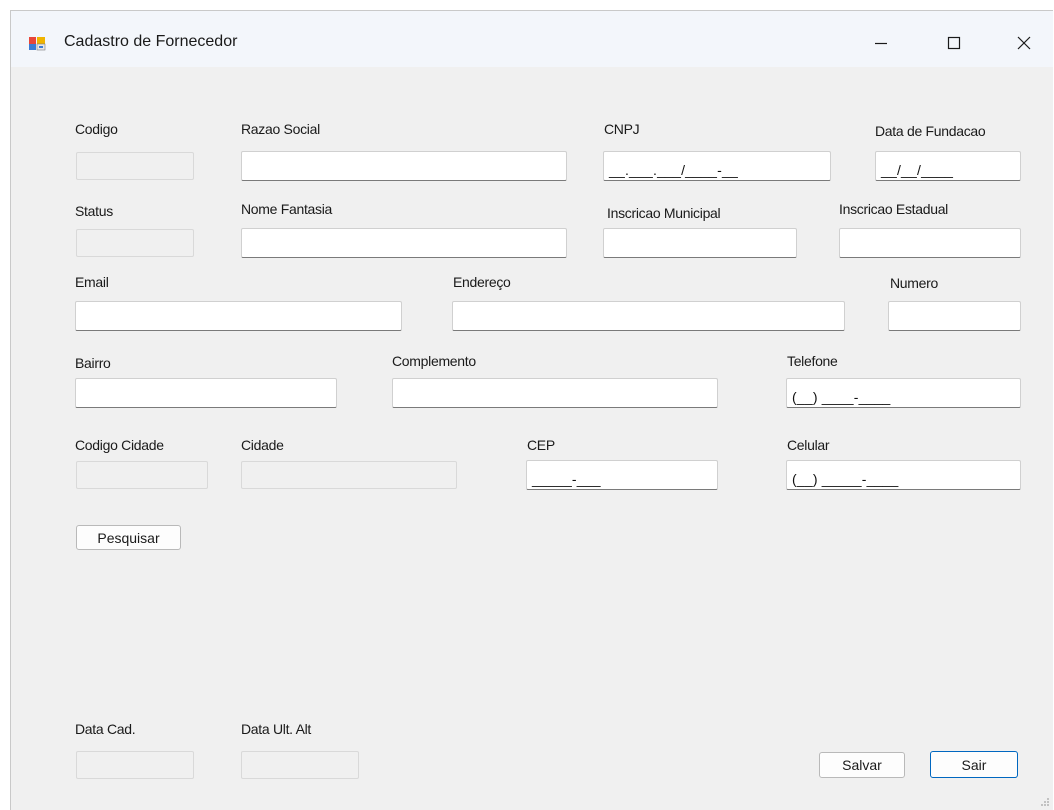 This screenshot has height=810, width=1054. Describe the element at coordinates (135, 243) in the screenshot. I see `status-field` at that location.